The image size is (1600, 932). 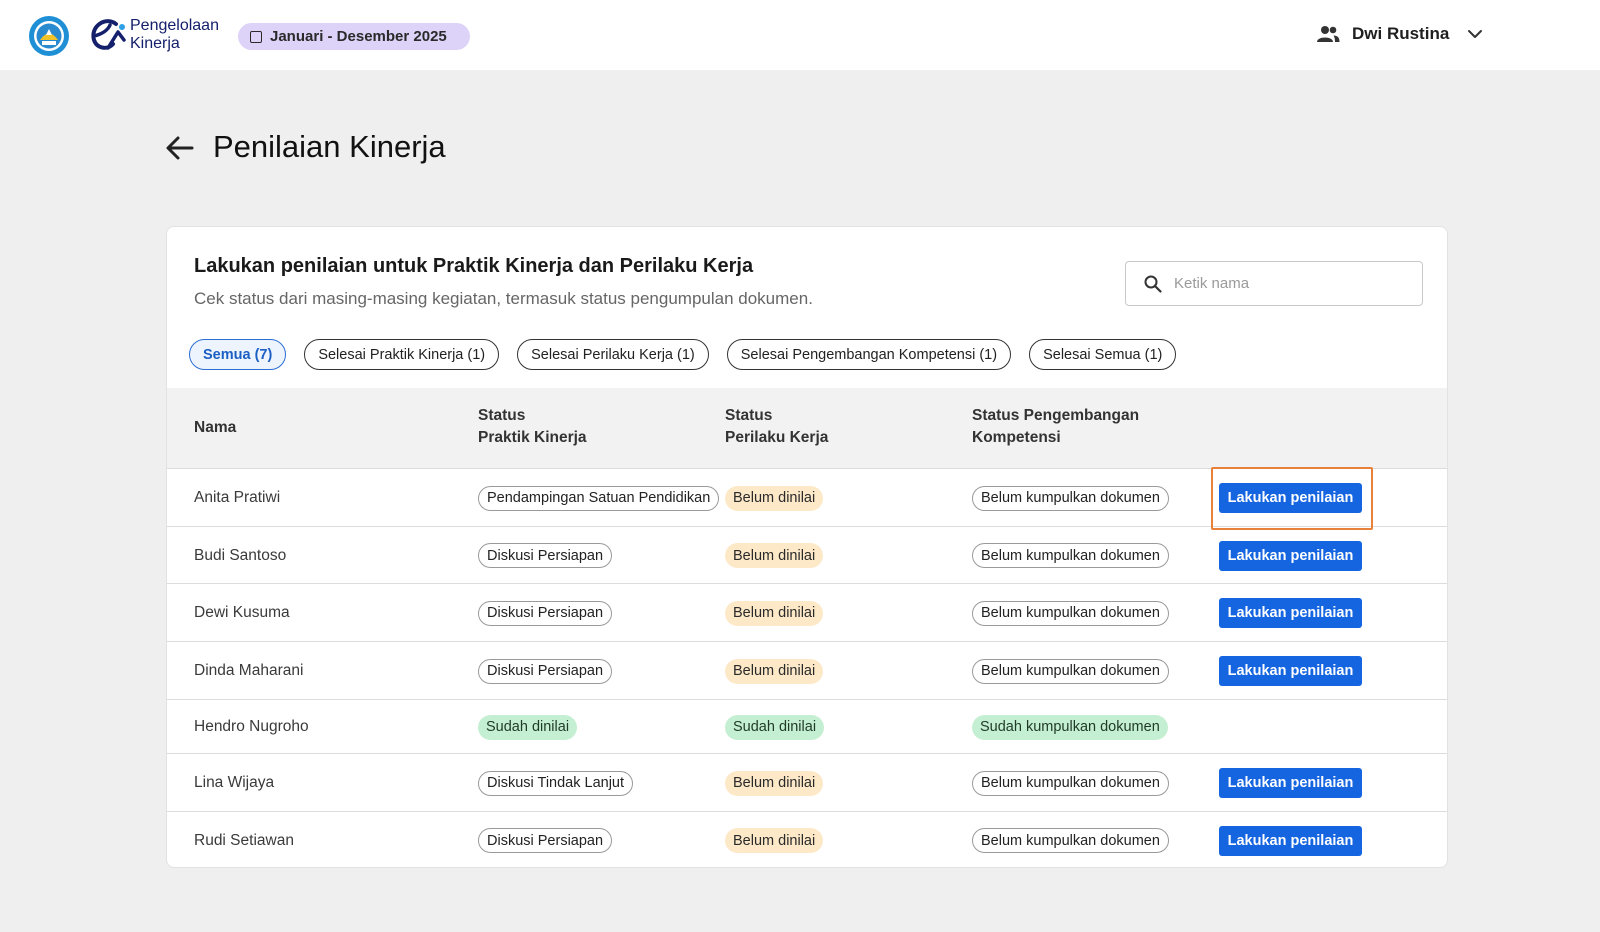 What do you see at coordinates (180, 148) in the screenshot?
I see `arrow-left-icon` at bounding box center [180, 148].